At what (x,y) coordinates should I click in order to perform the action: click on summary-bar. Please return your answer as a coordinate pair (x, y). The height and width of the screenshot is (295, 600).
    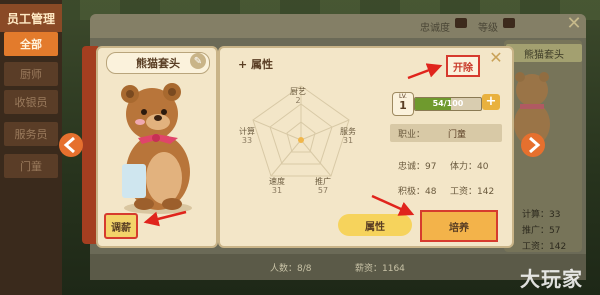
    Looking at the image, I should click on (338, 267).